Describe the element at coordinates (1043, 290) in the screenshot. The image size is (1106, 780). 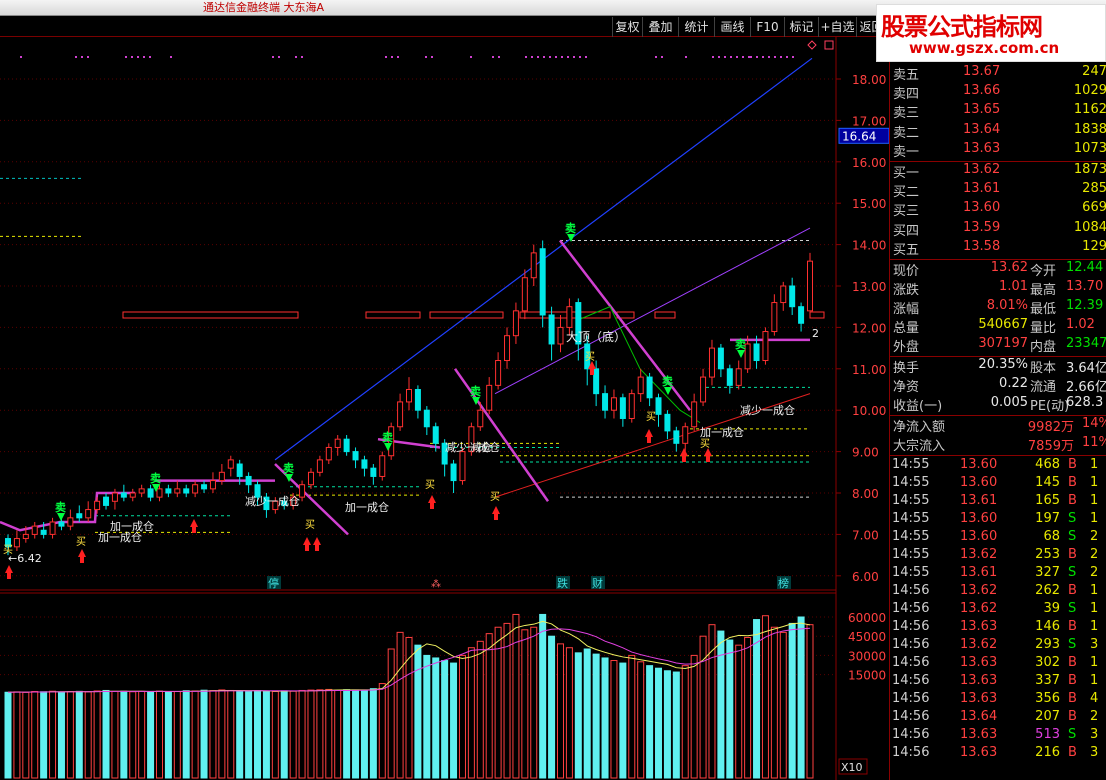
I see `quote-label: 最高` at that location.